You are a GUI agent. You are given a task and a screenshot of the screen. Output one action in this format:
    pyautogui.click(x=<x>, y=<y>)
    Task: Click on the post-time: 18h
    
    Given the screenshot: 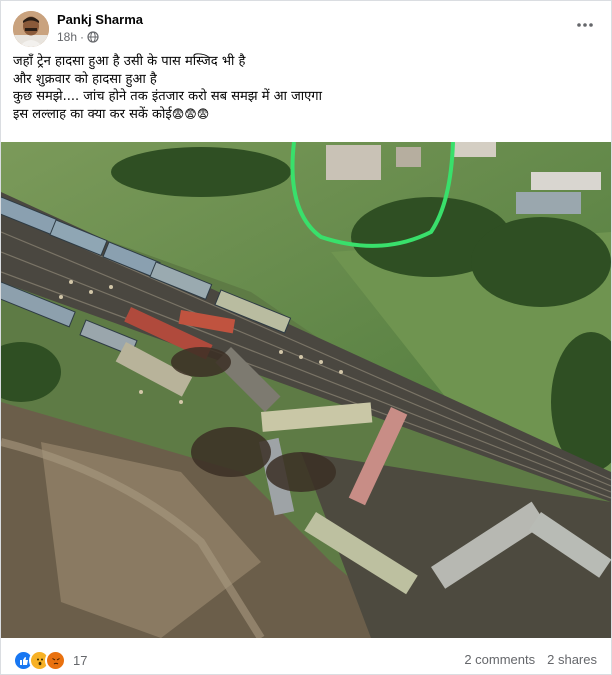 What is the action you would take?
    pyautogui.click(x=67, y=37)
    